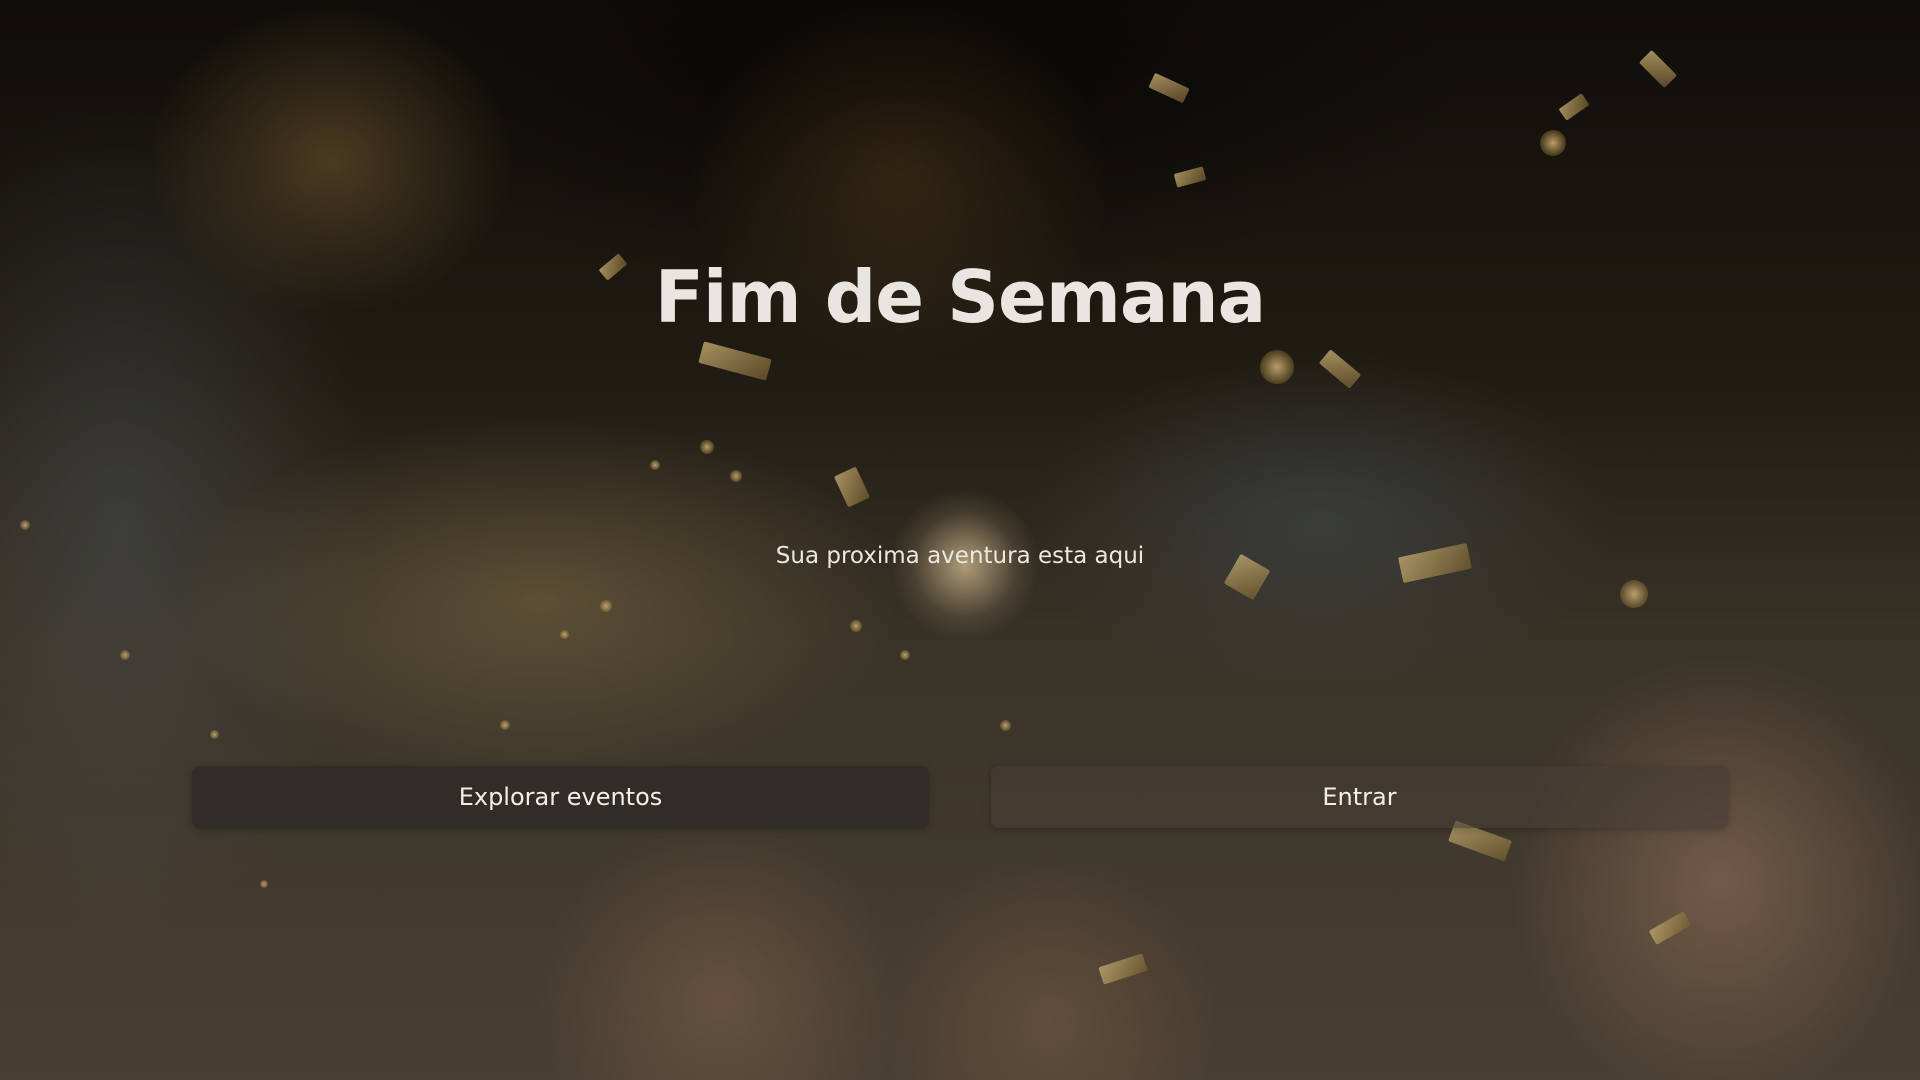  I want to click on login-label: Entrar, so click(1359, 797).